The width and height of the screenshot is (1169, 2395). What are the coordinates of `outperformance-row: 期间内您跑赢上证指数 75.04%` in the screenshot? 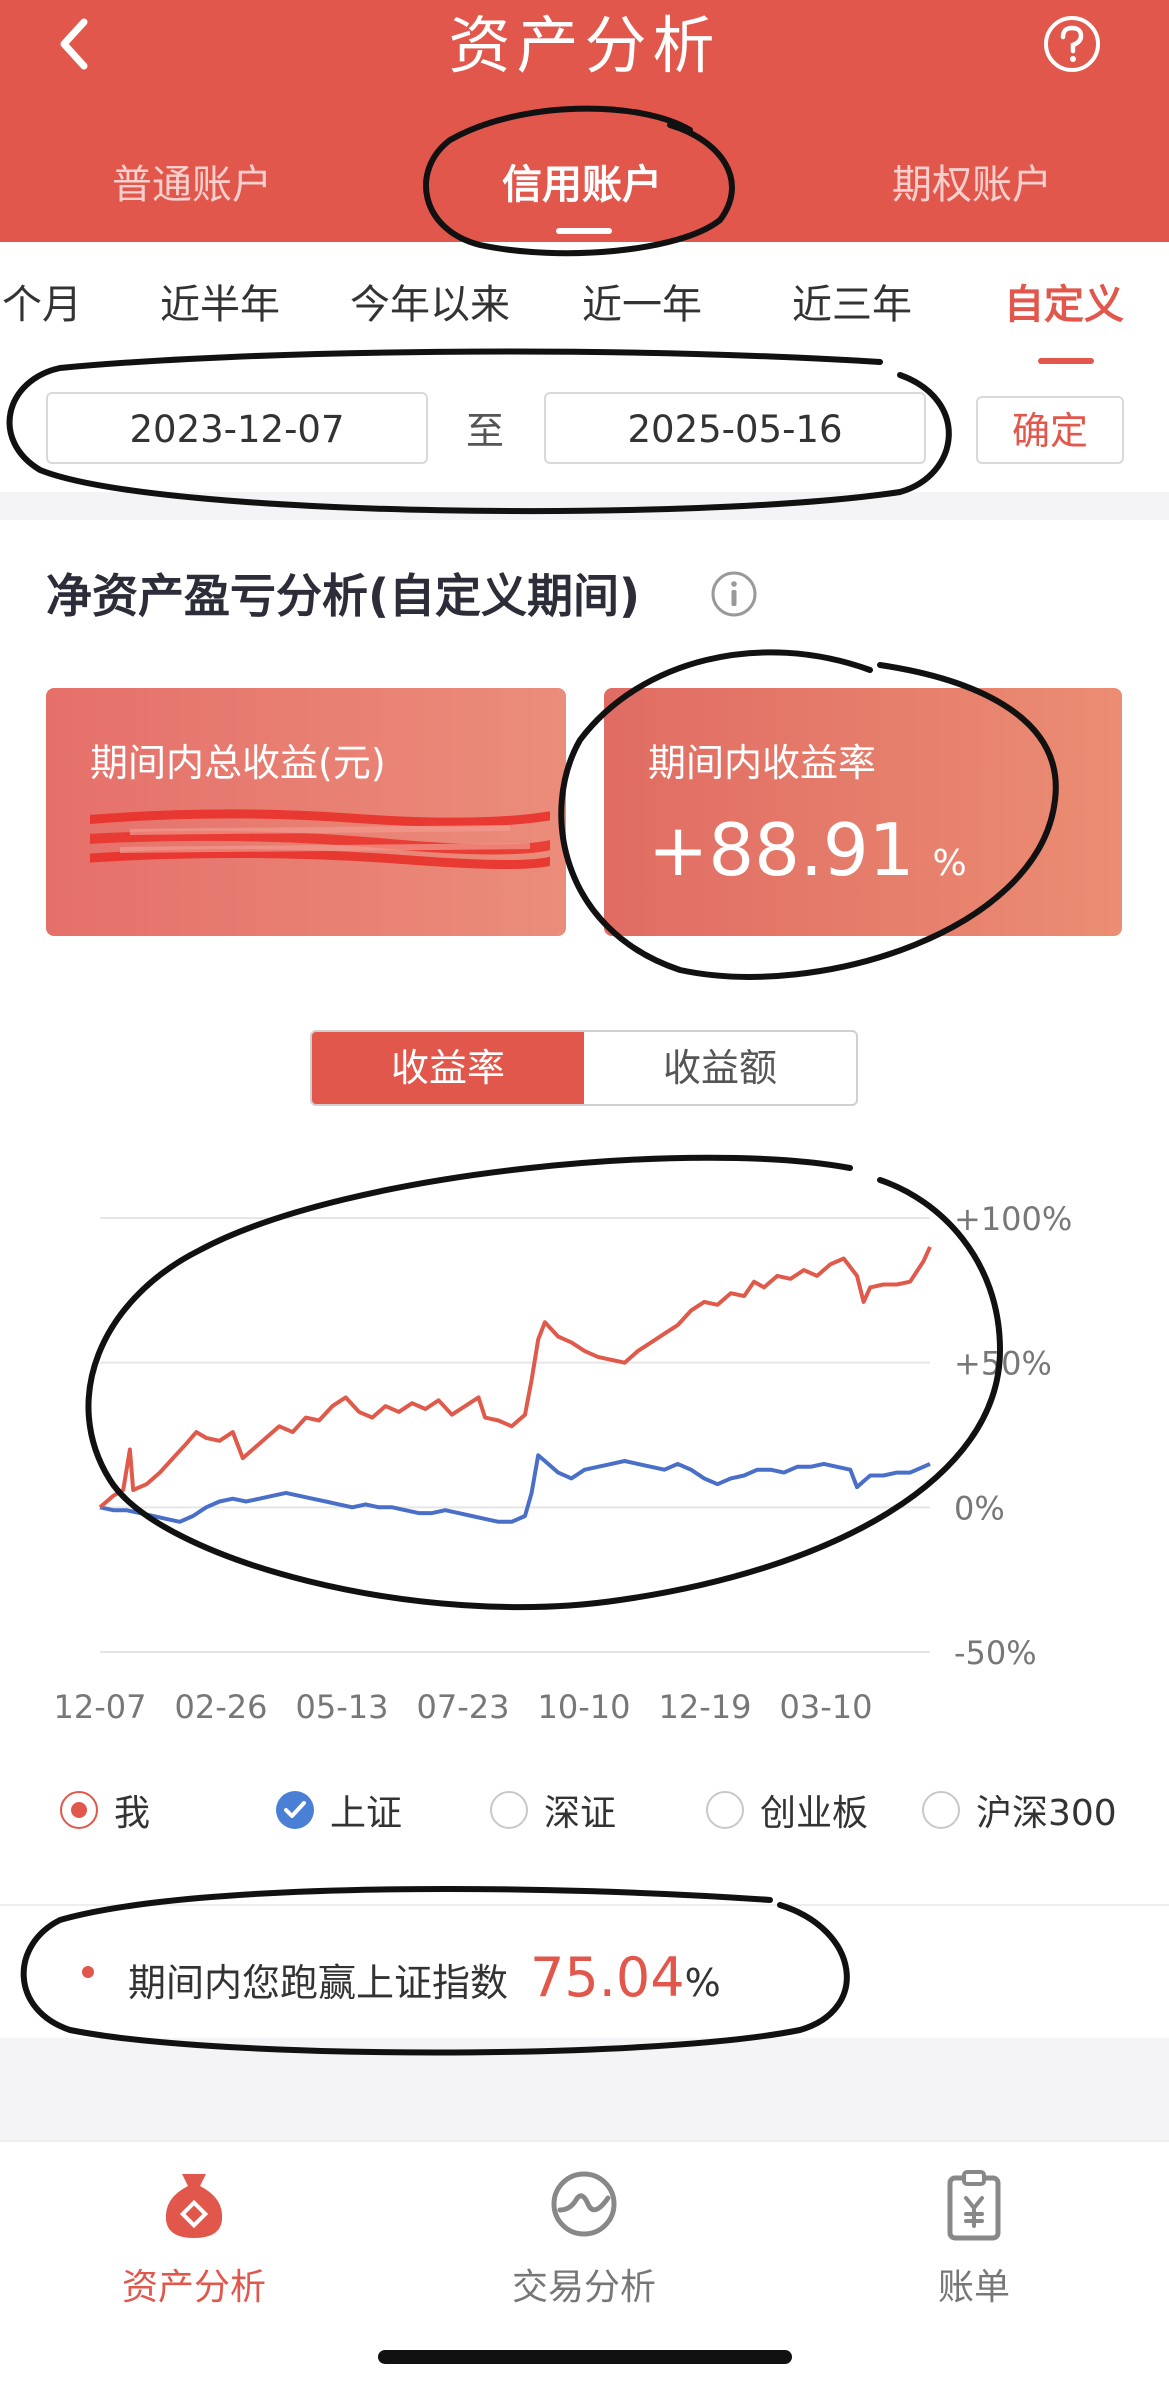 It's located at (584, 1972).